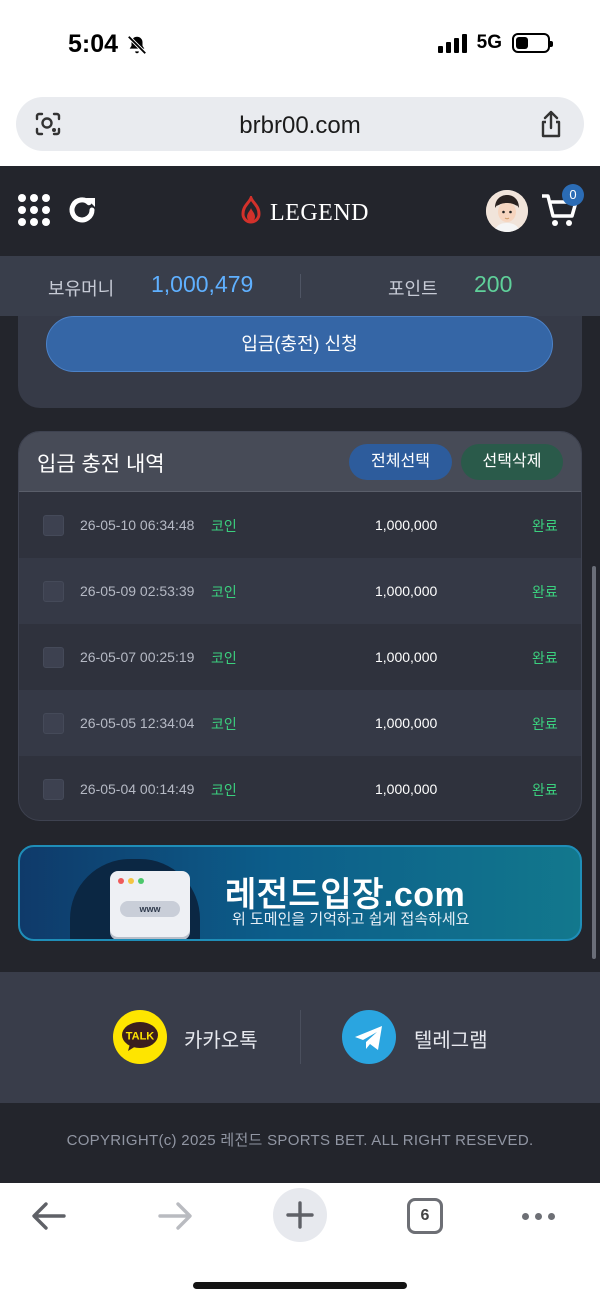  Describe the element at coordinates (300, 45) in the screenshot. I see `status-bar: 5:04 5G` at that location.